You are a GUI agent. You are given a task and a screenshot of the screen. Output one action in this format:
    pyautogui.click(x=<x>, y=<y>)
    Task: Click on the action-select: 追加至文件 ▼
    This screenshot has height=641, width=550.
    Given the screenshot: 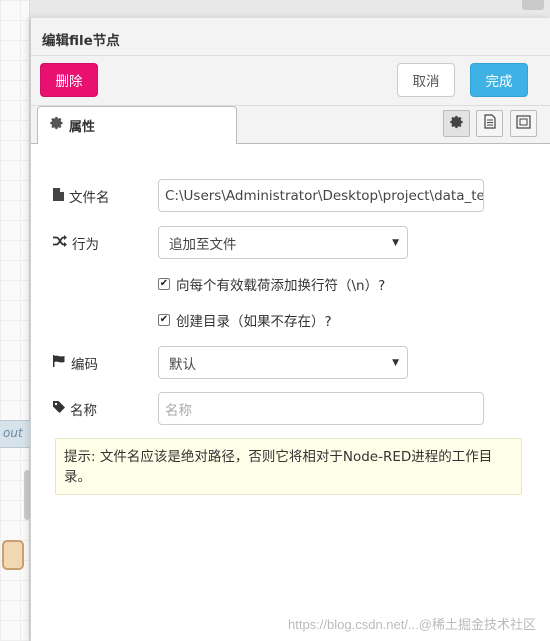 What is the action you would take?
    pyautogui.click(x=283, y=242)
    